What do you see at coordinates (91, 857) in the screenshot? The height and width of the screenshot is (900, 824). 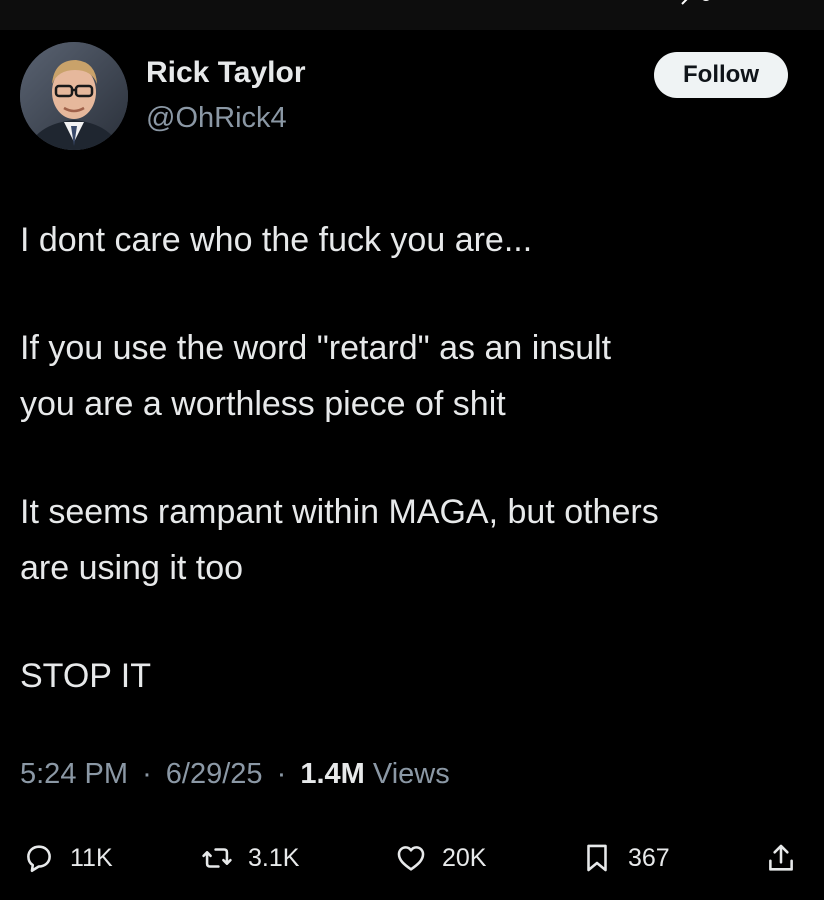 I see `reply-count: 11K` at bounding box center [91, 857].